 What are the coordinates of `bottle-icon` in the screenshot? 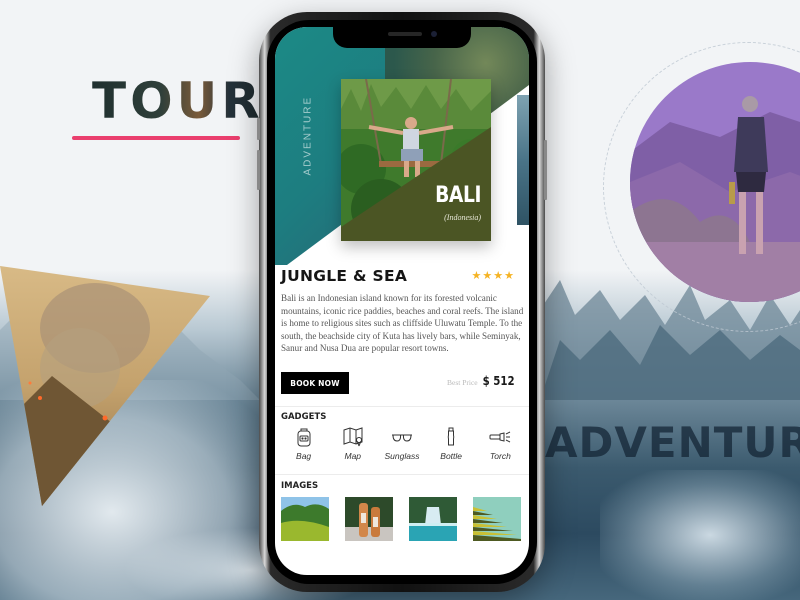 It's located at (451, 436).